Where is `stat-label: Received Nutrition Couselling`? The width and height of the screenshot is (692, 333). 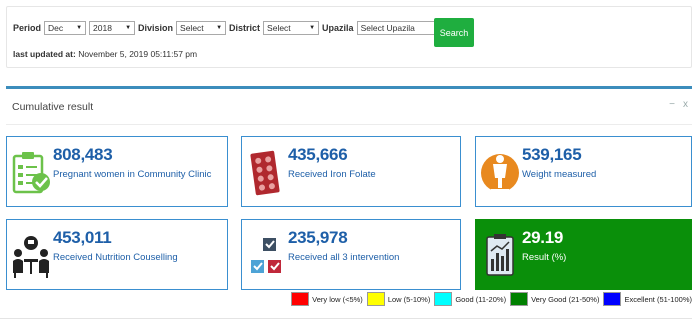
stat-label: Received Nutrition Couselling is located at coordinates (115, 257).